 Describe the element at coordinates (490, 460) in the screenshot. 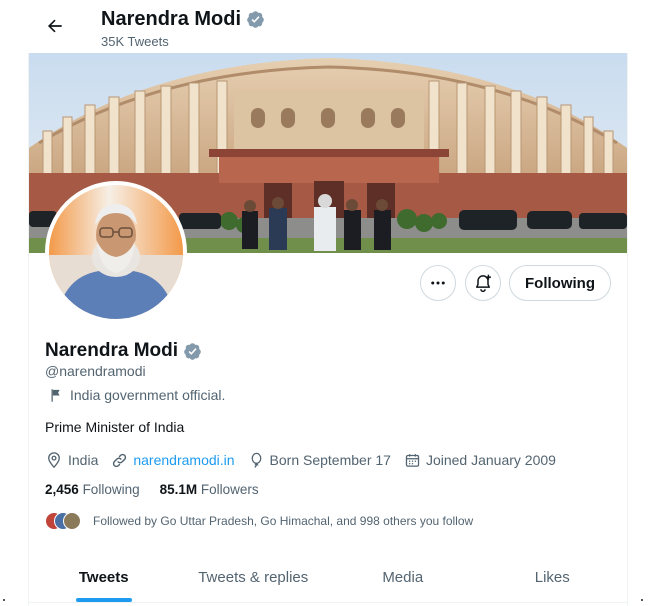

I see `joined-text: Joined January 2009` at that location.